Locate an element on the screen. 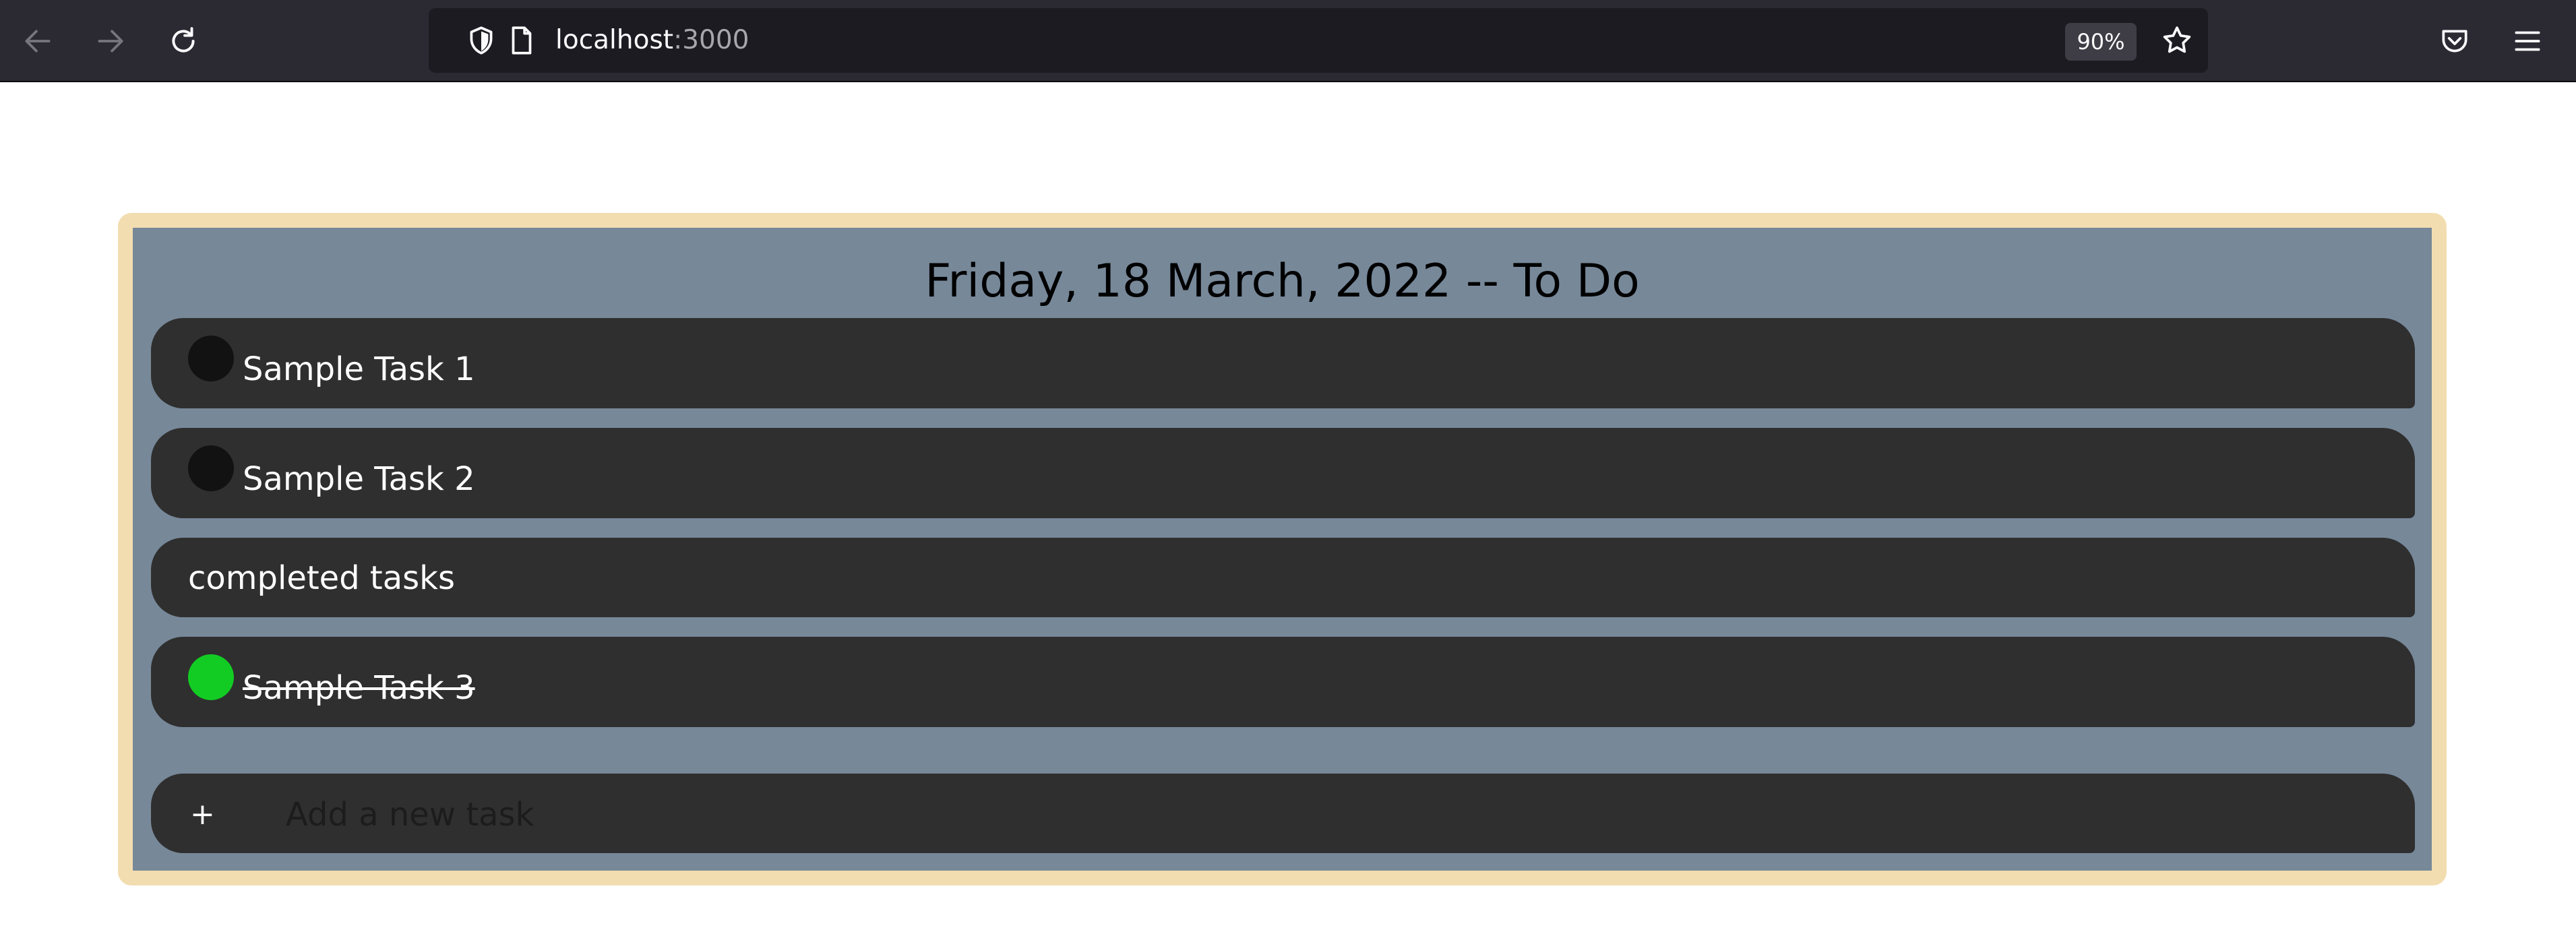 The height and width of the screenshot is (938, 2576). page-title: Friday, 18 March, 2022 -- To Do is located at coordinates (1282, 281).